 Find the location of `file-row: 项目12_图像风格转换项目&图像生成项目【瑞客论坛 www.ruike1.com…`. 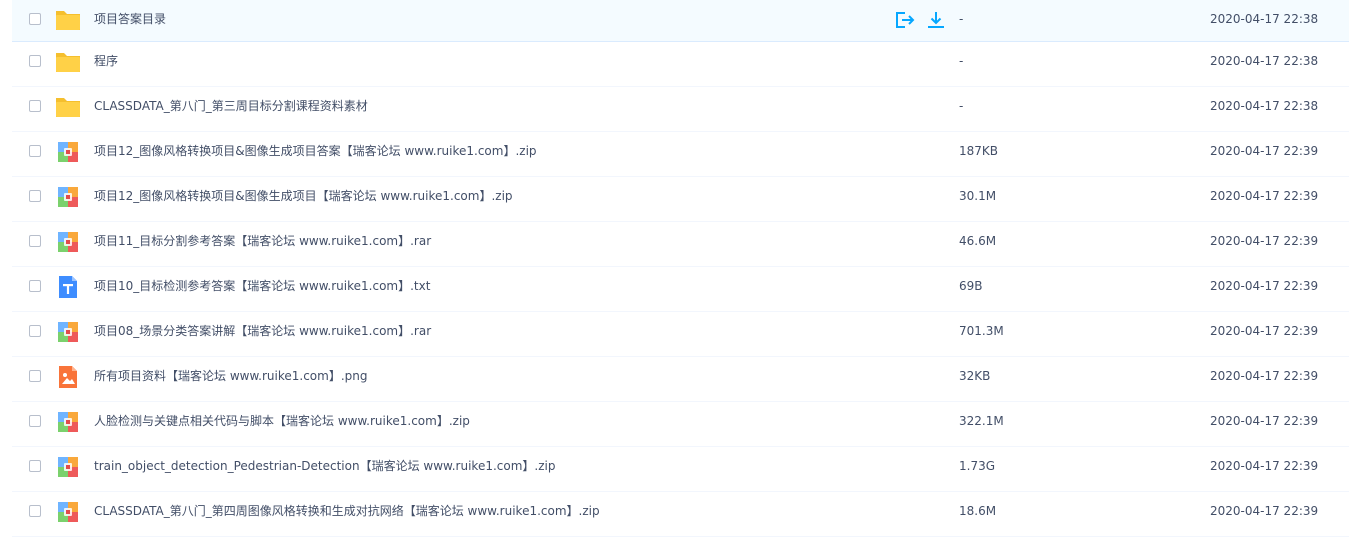

file-row: 项目12_图像风格转换项目&图像生成项目【瑞客论坛 www.ruike1.com… is located at coordinates (680, 199).